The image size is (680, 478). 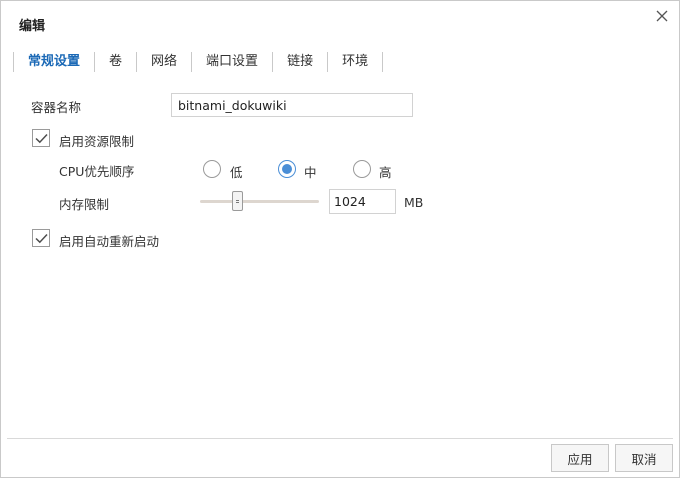 I want to click on cpu-low-label: 低, so click(x=236, y=172).